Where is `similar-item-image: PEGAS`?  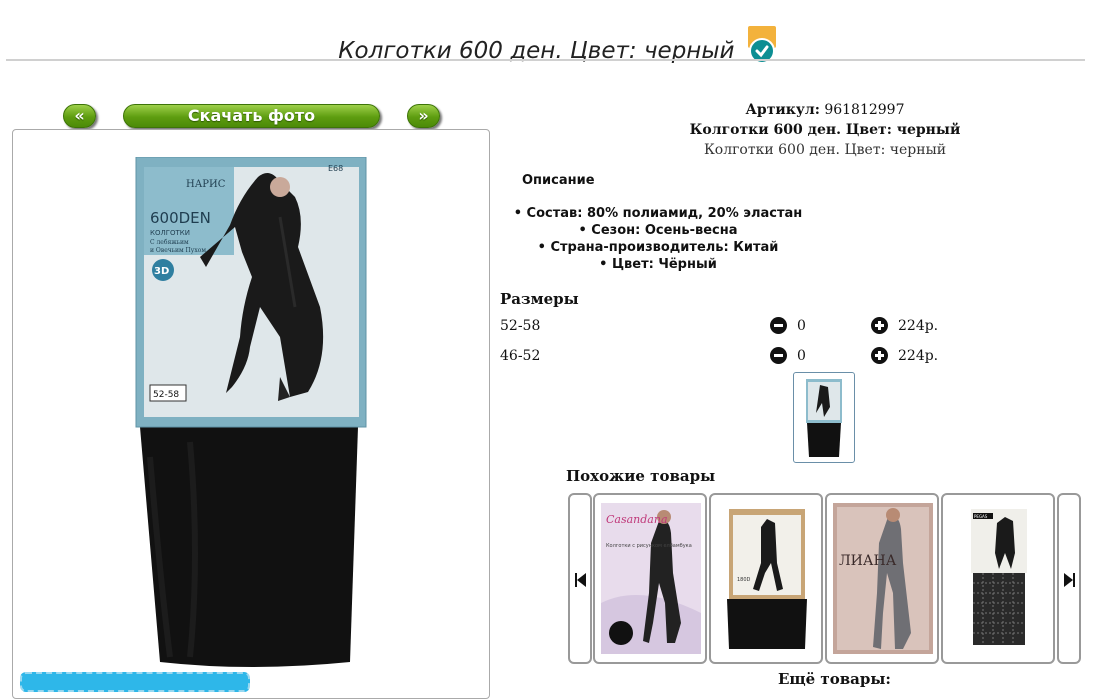
similar-item-image: PEGAS is located at coordinates (999, 577).